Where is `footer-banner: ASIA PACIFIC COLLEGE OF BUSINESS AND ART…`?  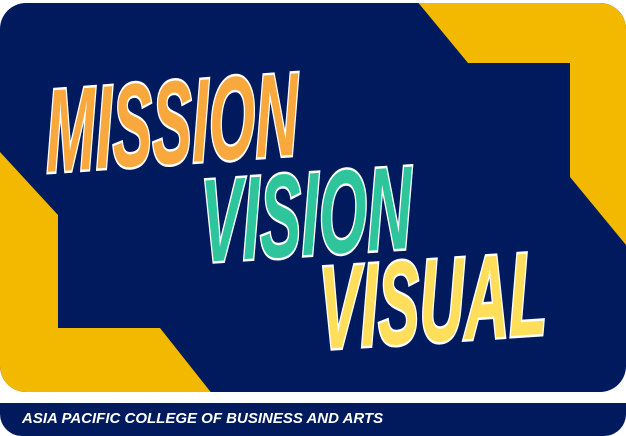 footer-banner: ASIA PACIFIC COLLEGE OF BUSINESS AND ART… is located at coordinates (313, 419).